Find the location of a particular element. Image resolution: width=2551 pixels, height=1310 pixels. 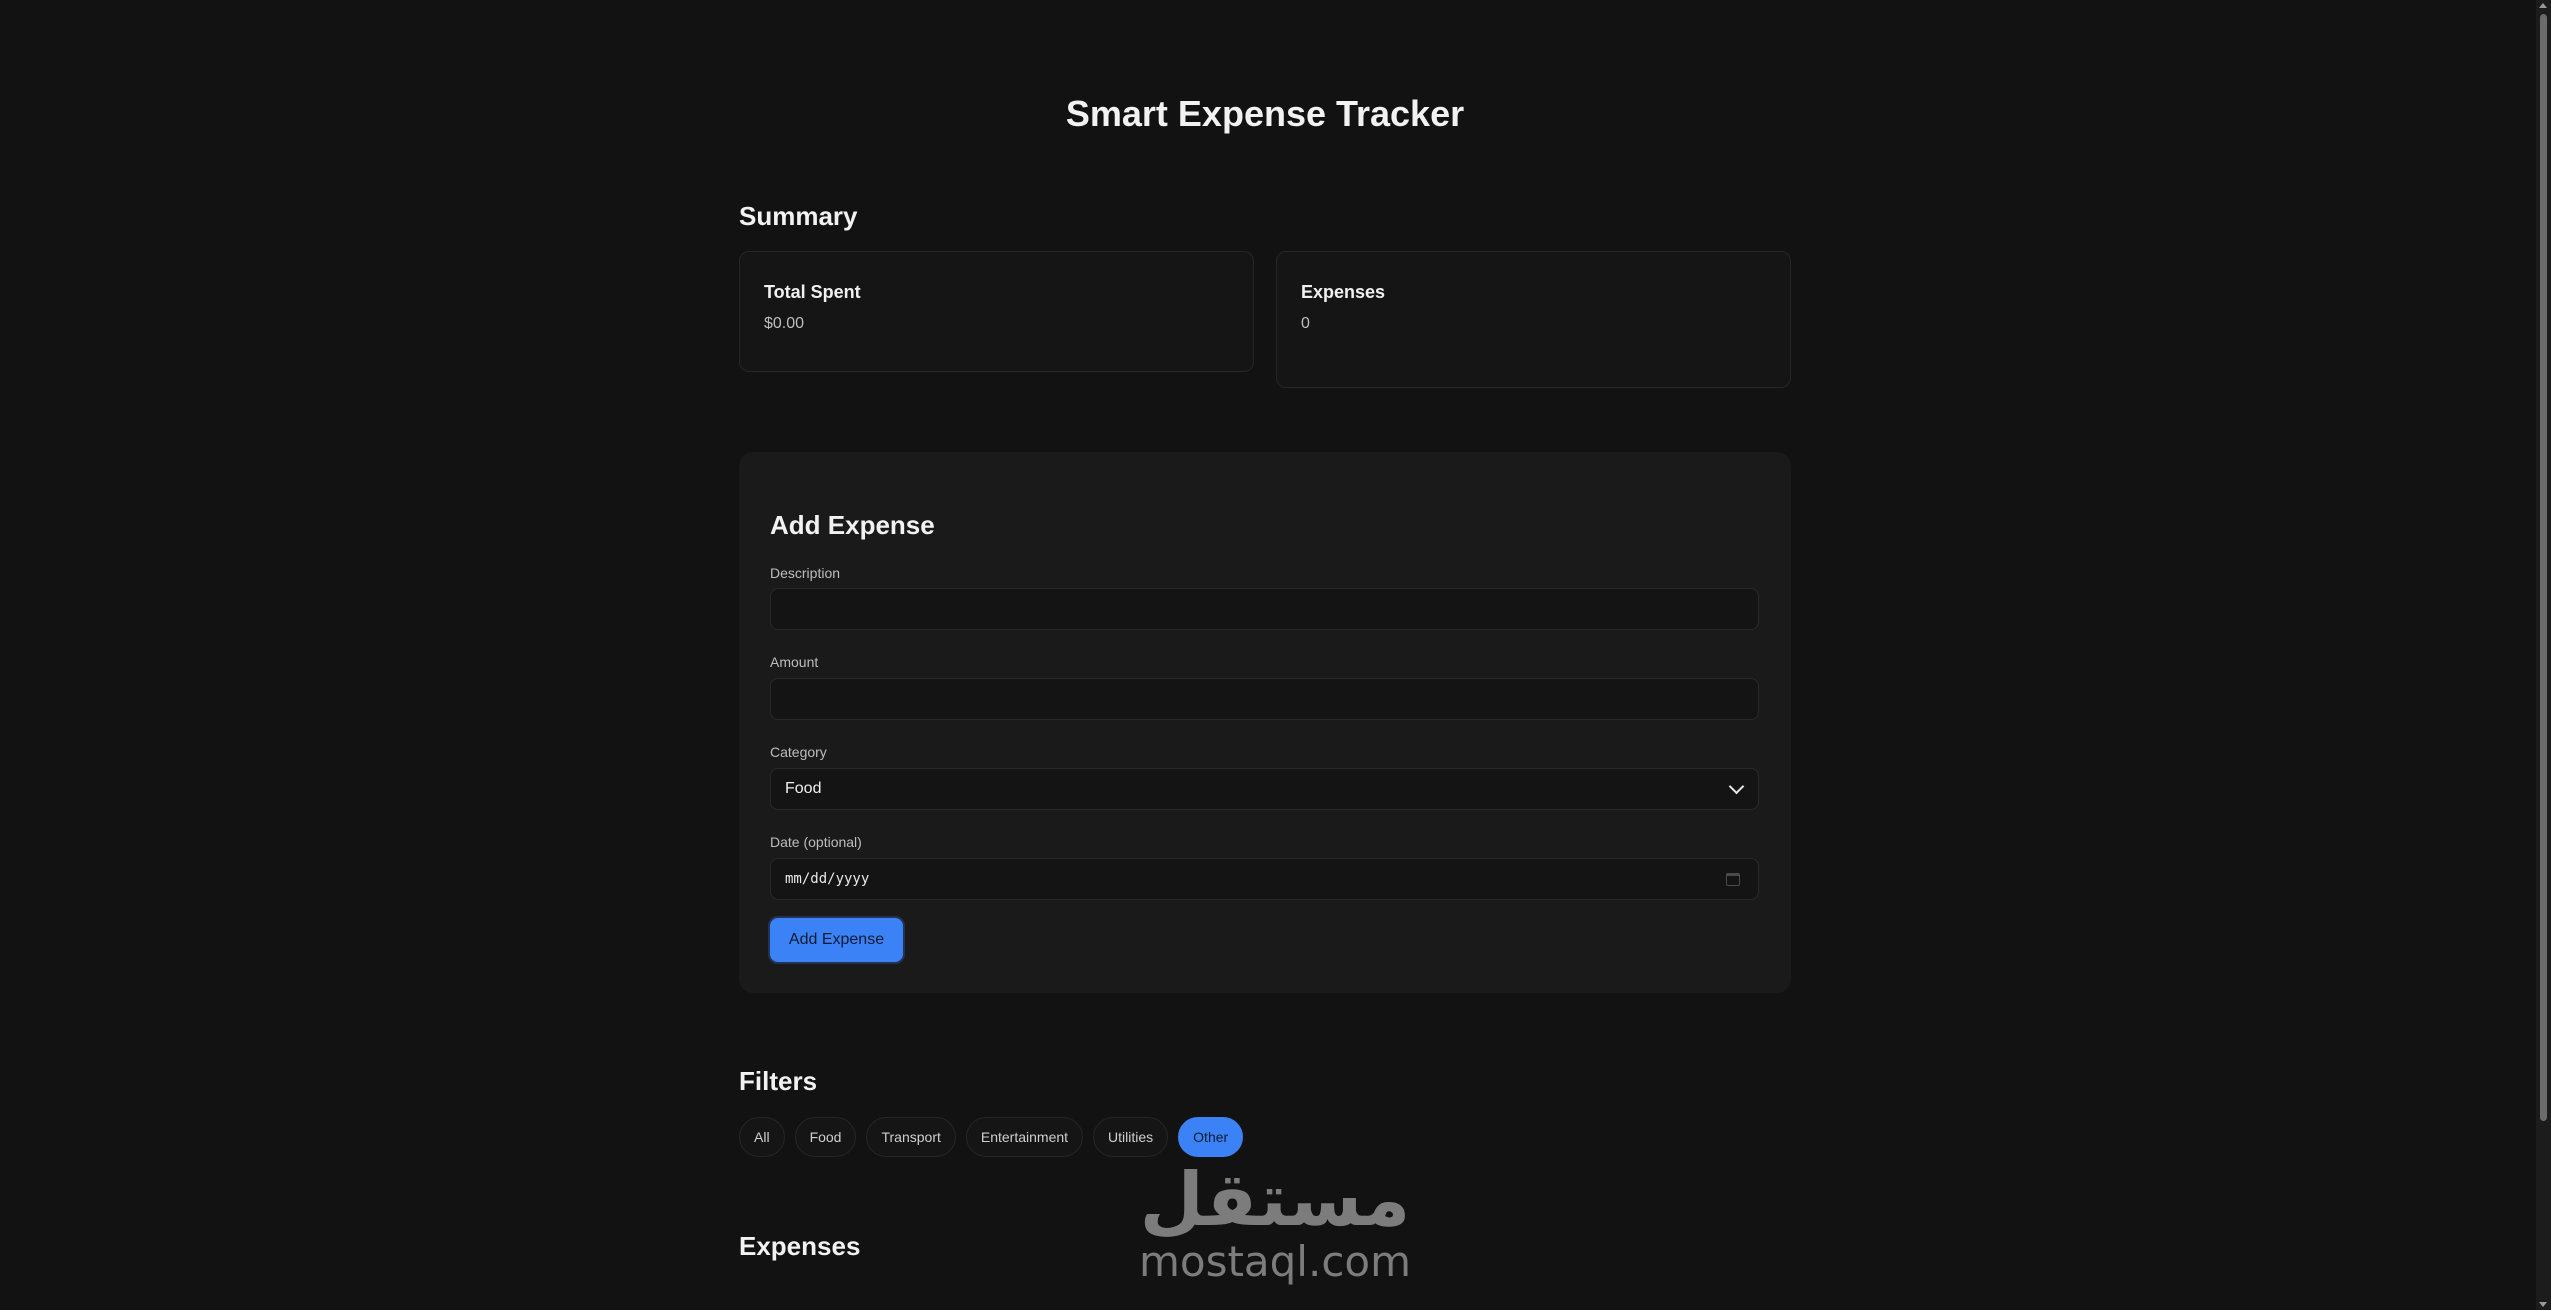

category-selected-value: Food is located at coordinates (803, 788).